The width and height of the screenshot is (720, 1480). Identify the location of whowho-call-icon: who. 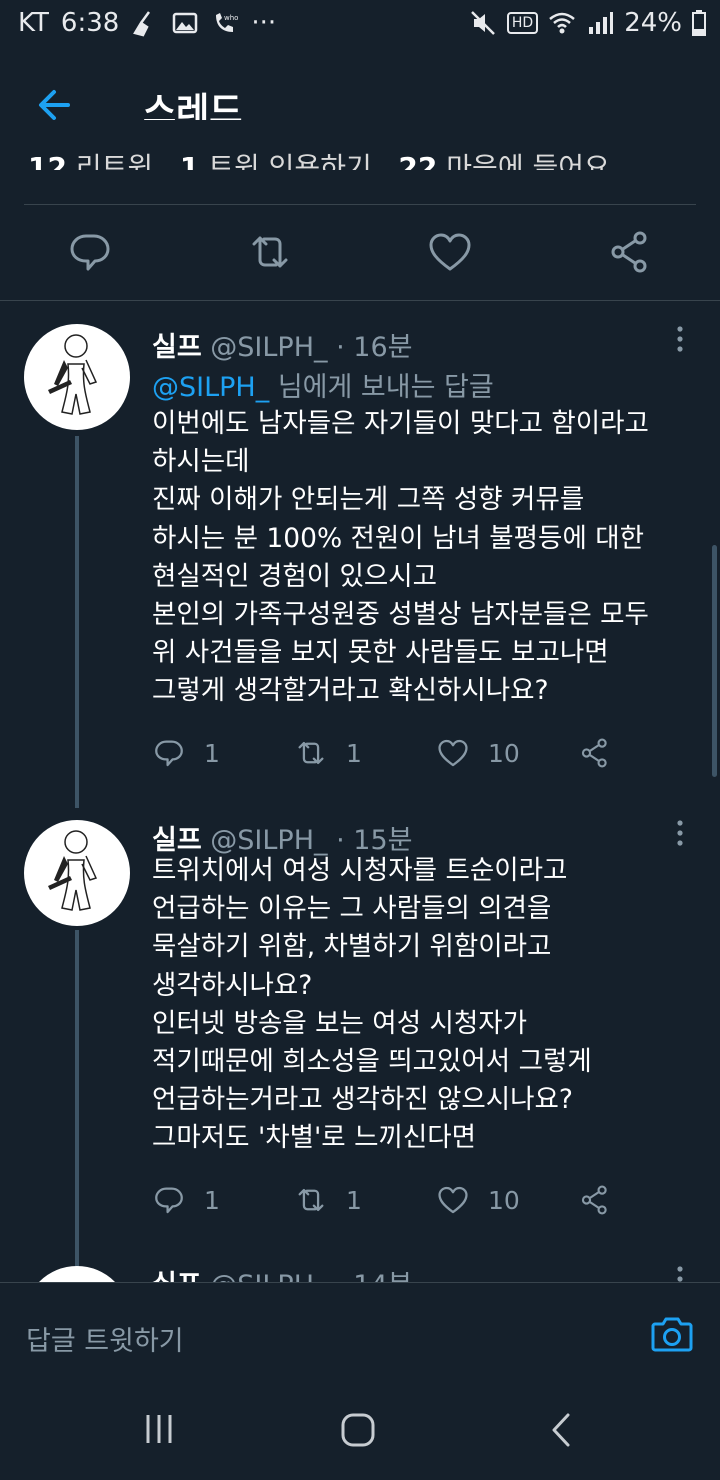
(227, 22).